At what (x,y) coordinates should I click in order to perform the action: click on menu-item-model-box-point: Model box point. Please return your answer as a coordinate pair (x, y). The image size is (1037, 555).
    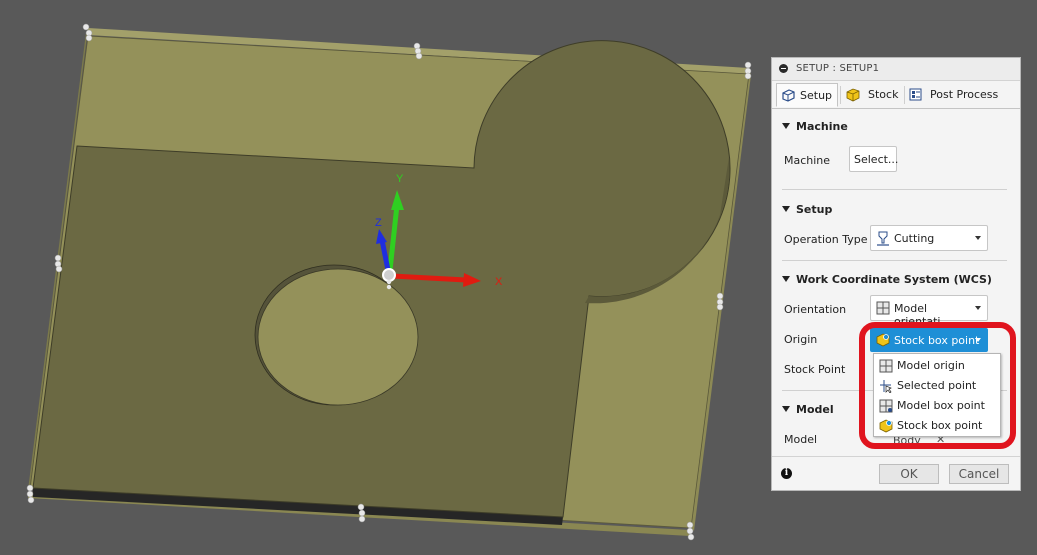
    Looking at the image, I should click on (937, 406).